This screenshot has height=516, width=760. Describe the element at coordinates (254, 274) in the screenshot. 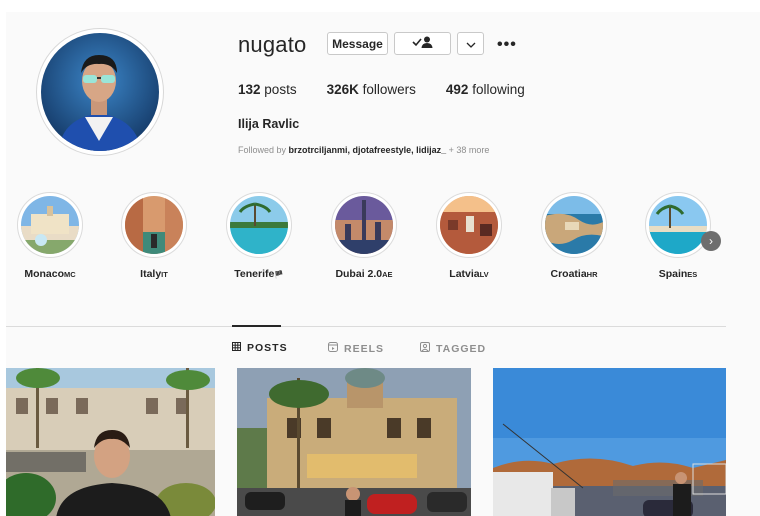

I see `highlight-name: Tenerife` at that location.